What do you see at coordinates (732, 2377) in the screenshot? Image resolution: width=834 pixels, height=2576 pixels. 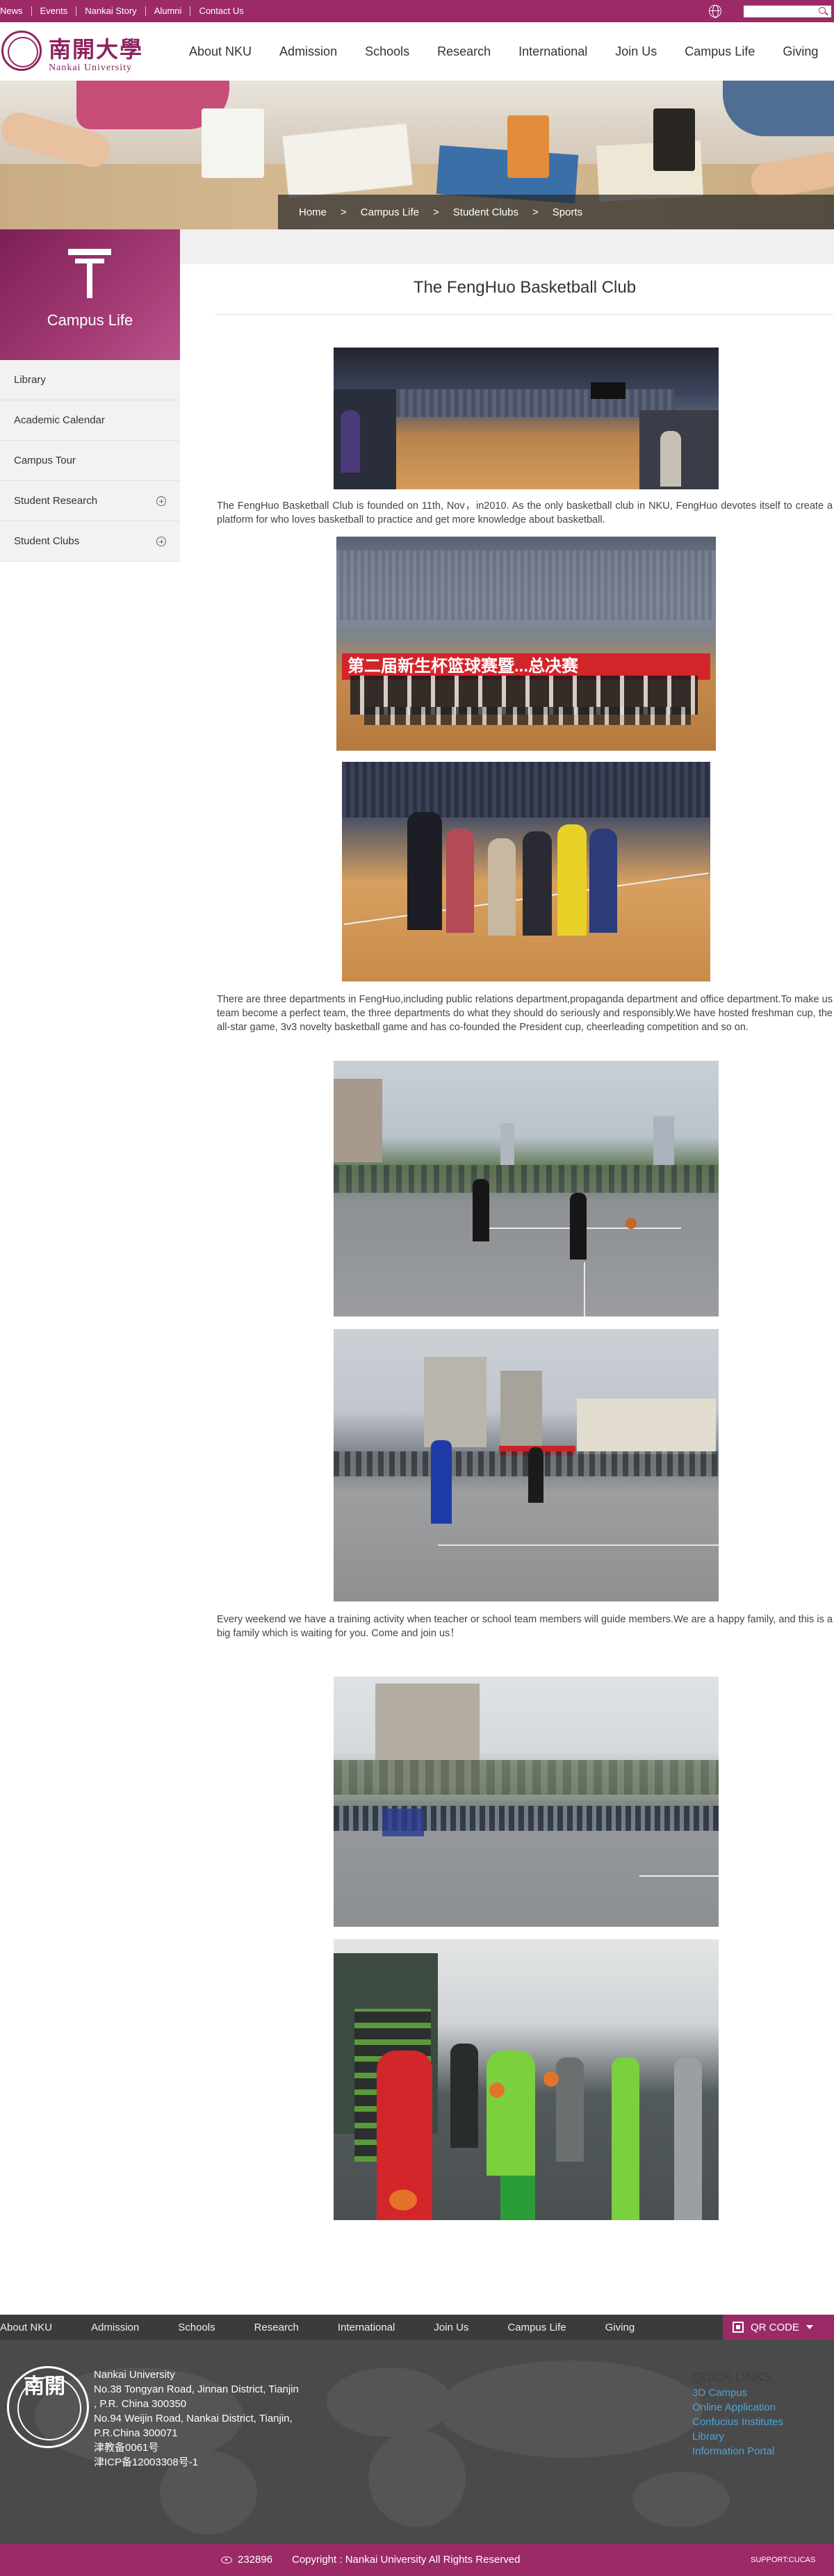 I see `quick-links-title: QUICK LINKS` at bounding box center [732, 2377].